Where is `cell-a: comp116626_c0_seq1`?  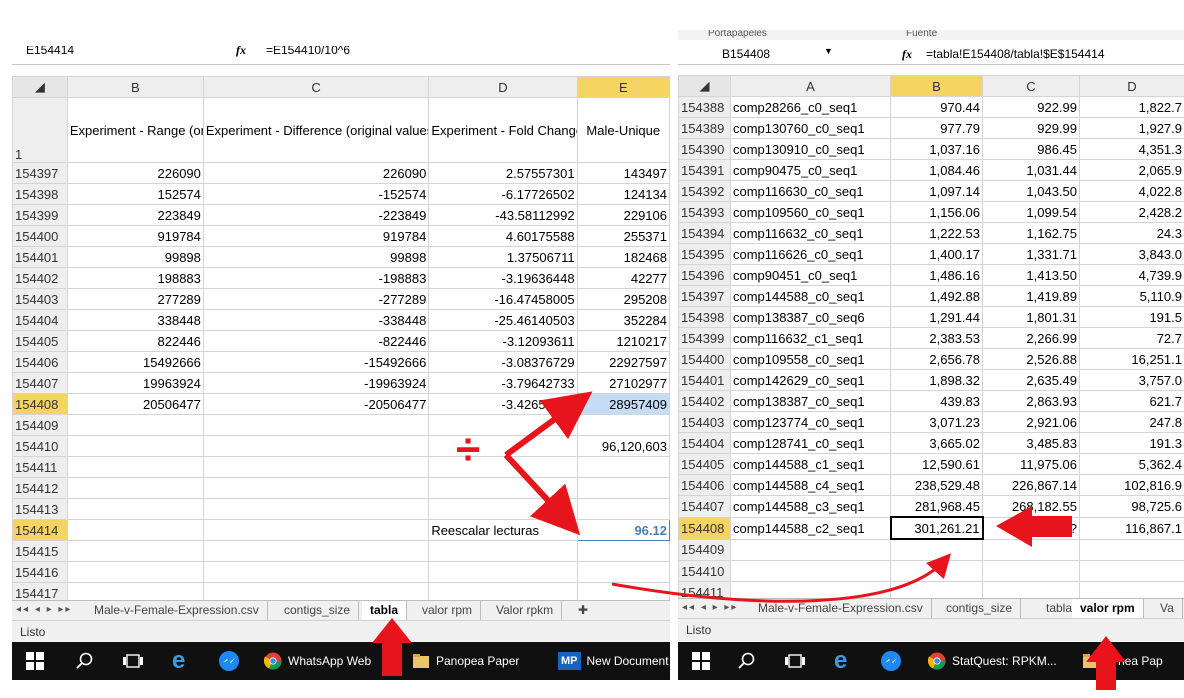 cell-a: comp116626_c0_seq1 is located at coordinates (810, 254).